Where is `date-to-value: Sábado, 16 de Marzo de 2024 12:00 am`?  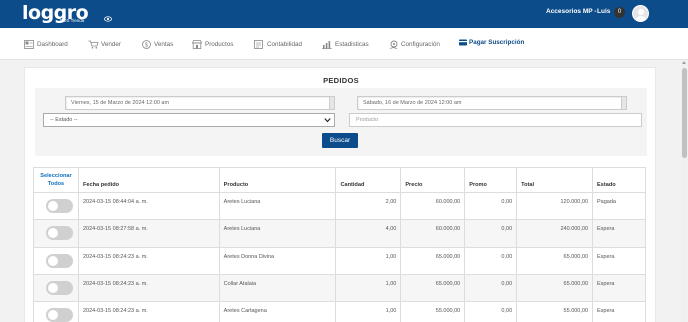
date-to-value: Sábado, 16 de Marzo de 2024 12:00 am is located at coordinates (412, 103).